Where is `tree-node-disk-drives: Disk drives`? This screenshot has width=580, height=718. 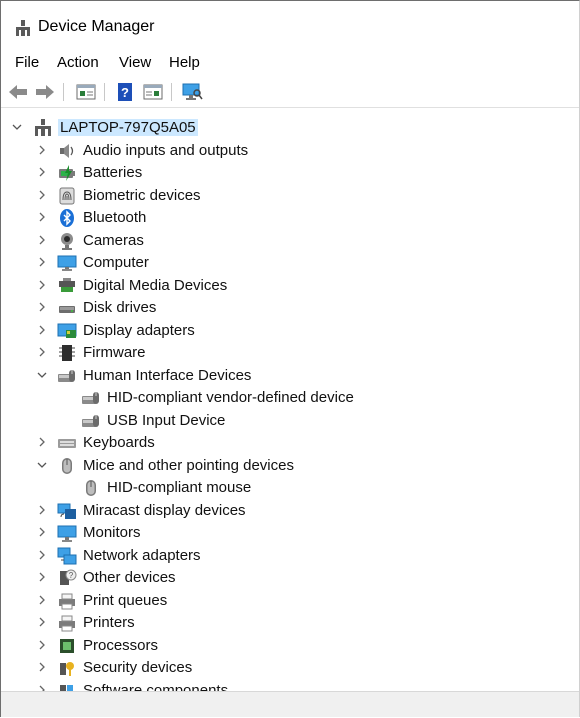
tree-node-disk-drives: Disk drives is located at coordinates (290, 308).